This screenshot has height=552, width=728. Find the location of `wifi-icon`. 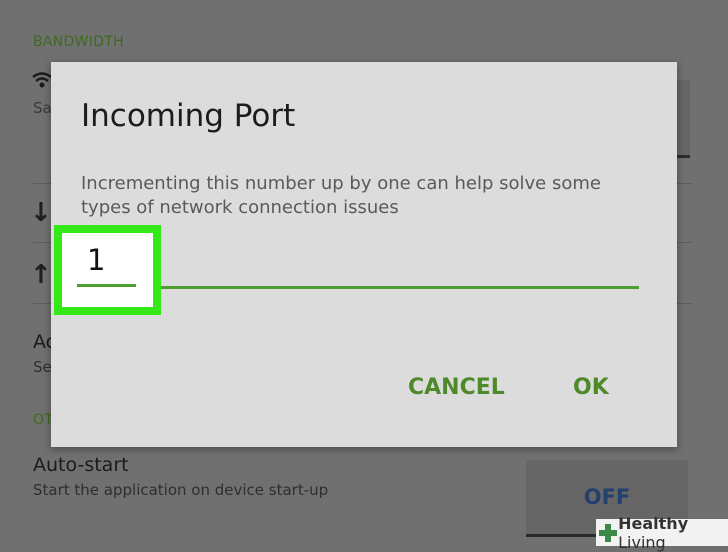

wifi-icon is located at coordinates (42, 80).